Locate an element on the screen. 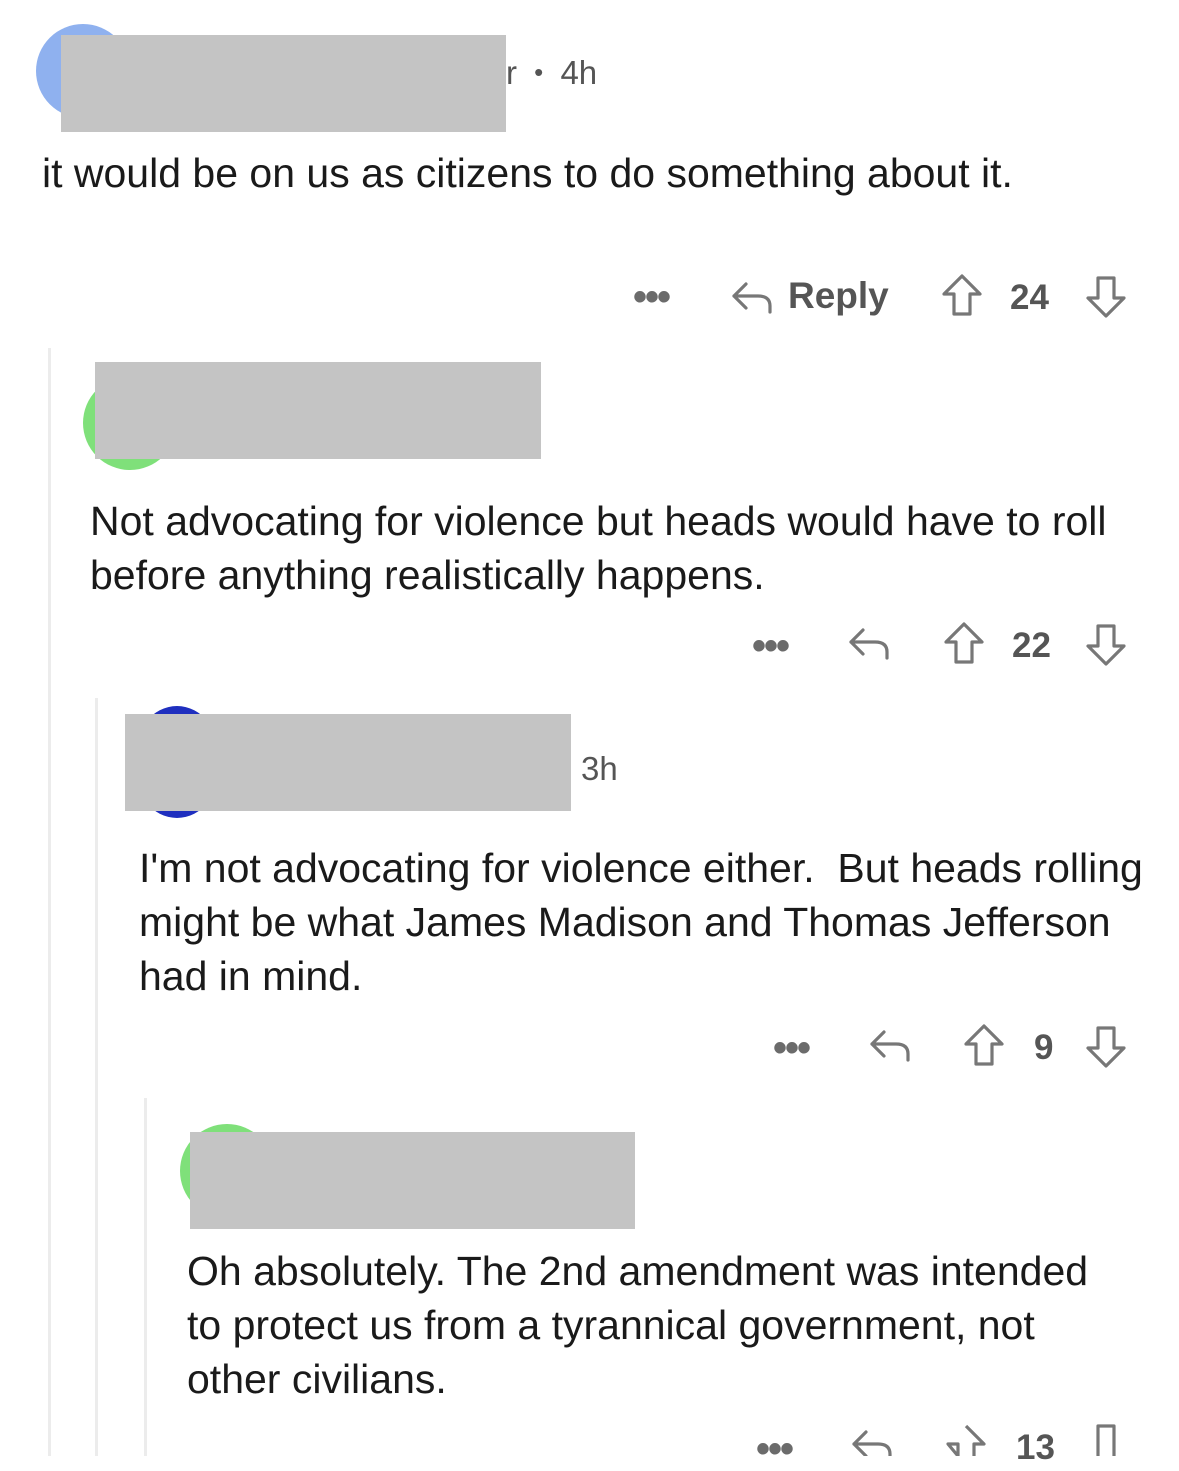  comment-time: 4h is located at coordinates (579, 72).